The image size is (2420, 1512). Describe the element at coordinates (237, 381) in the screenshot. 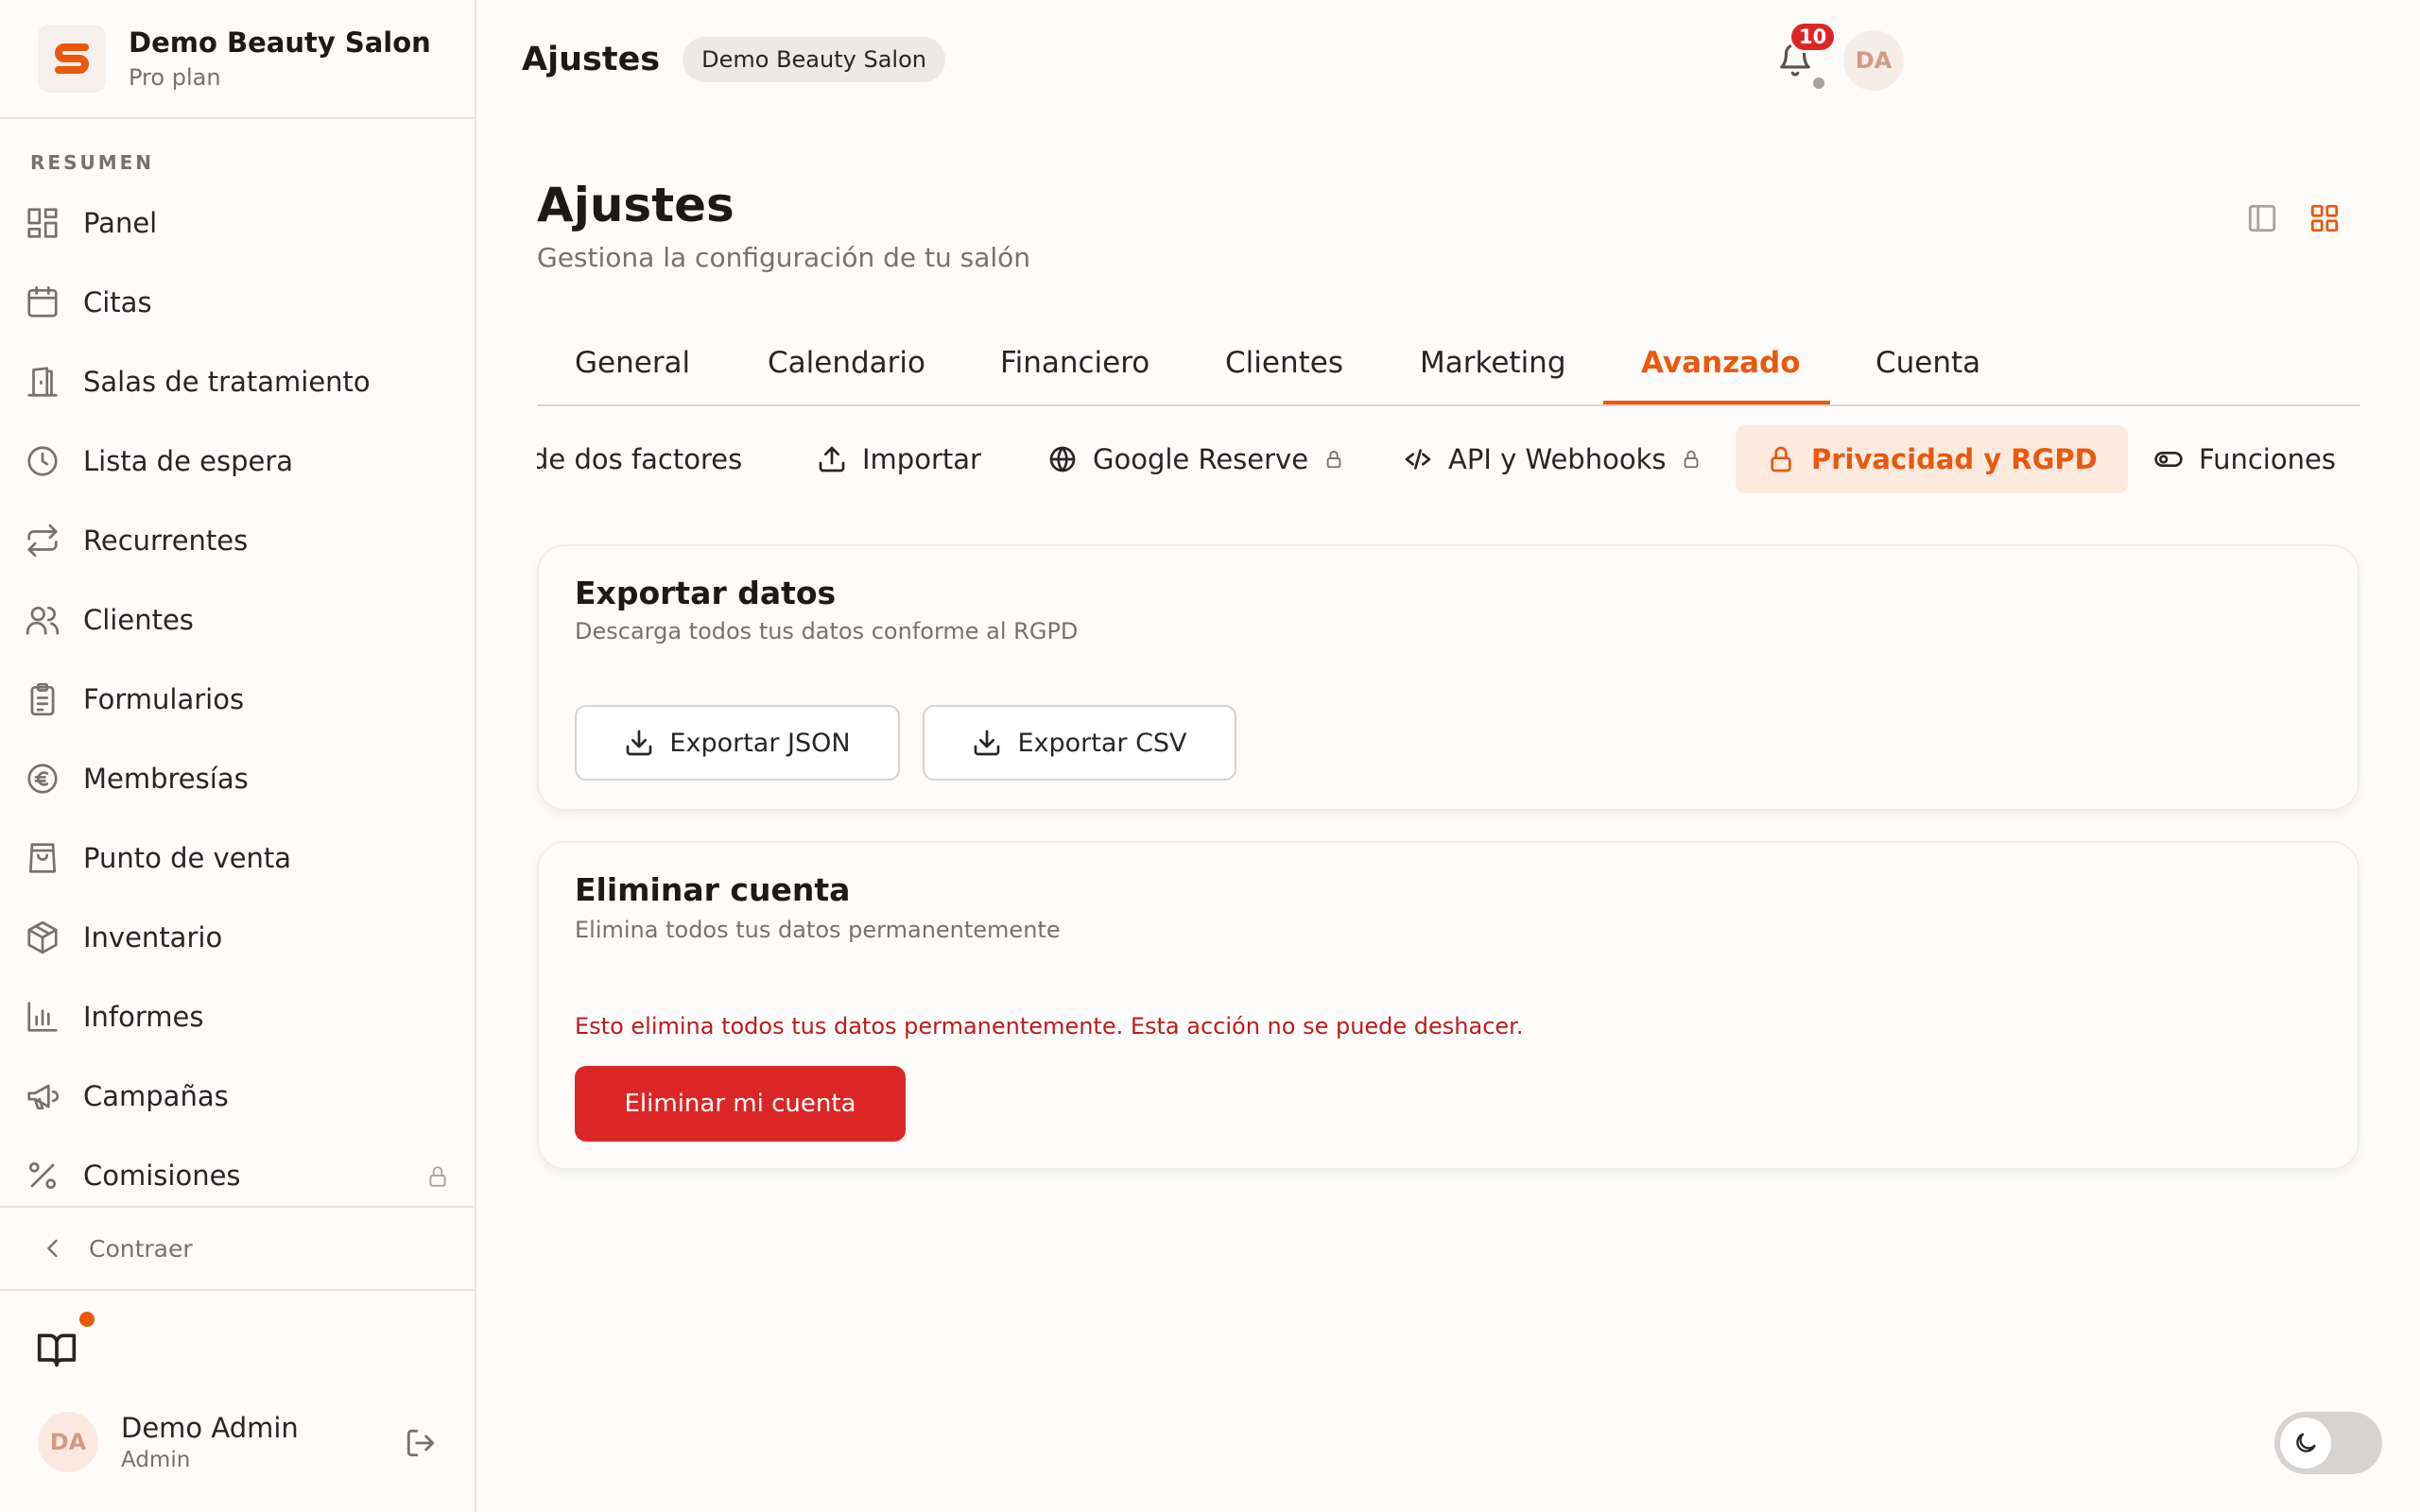

I see `sidebar-item-salas: Salas de tratamiento` at that location.